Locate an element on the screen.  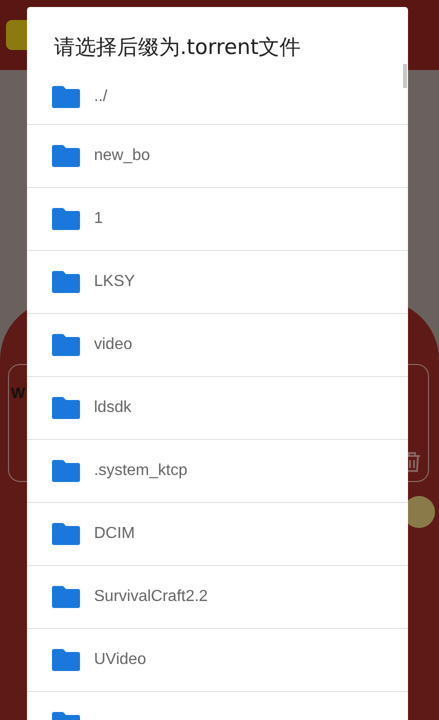
scrollbar is located at coordinates (405, 76).